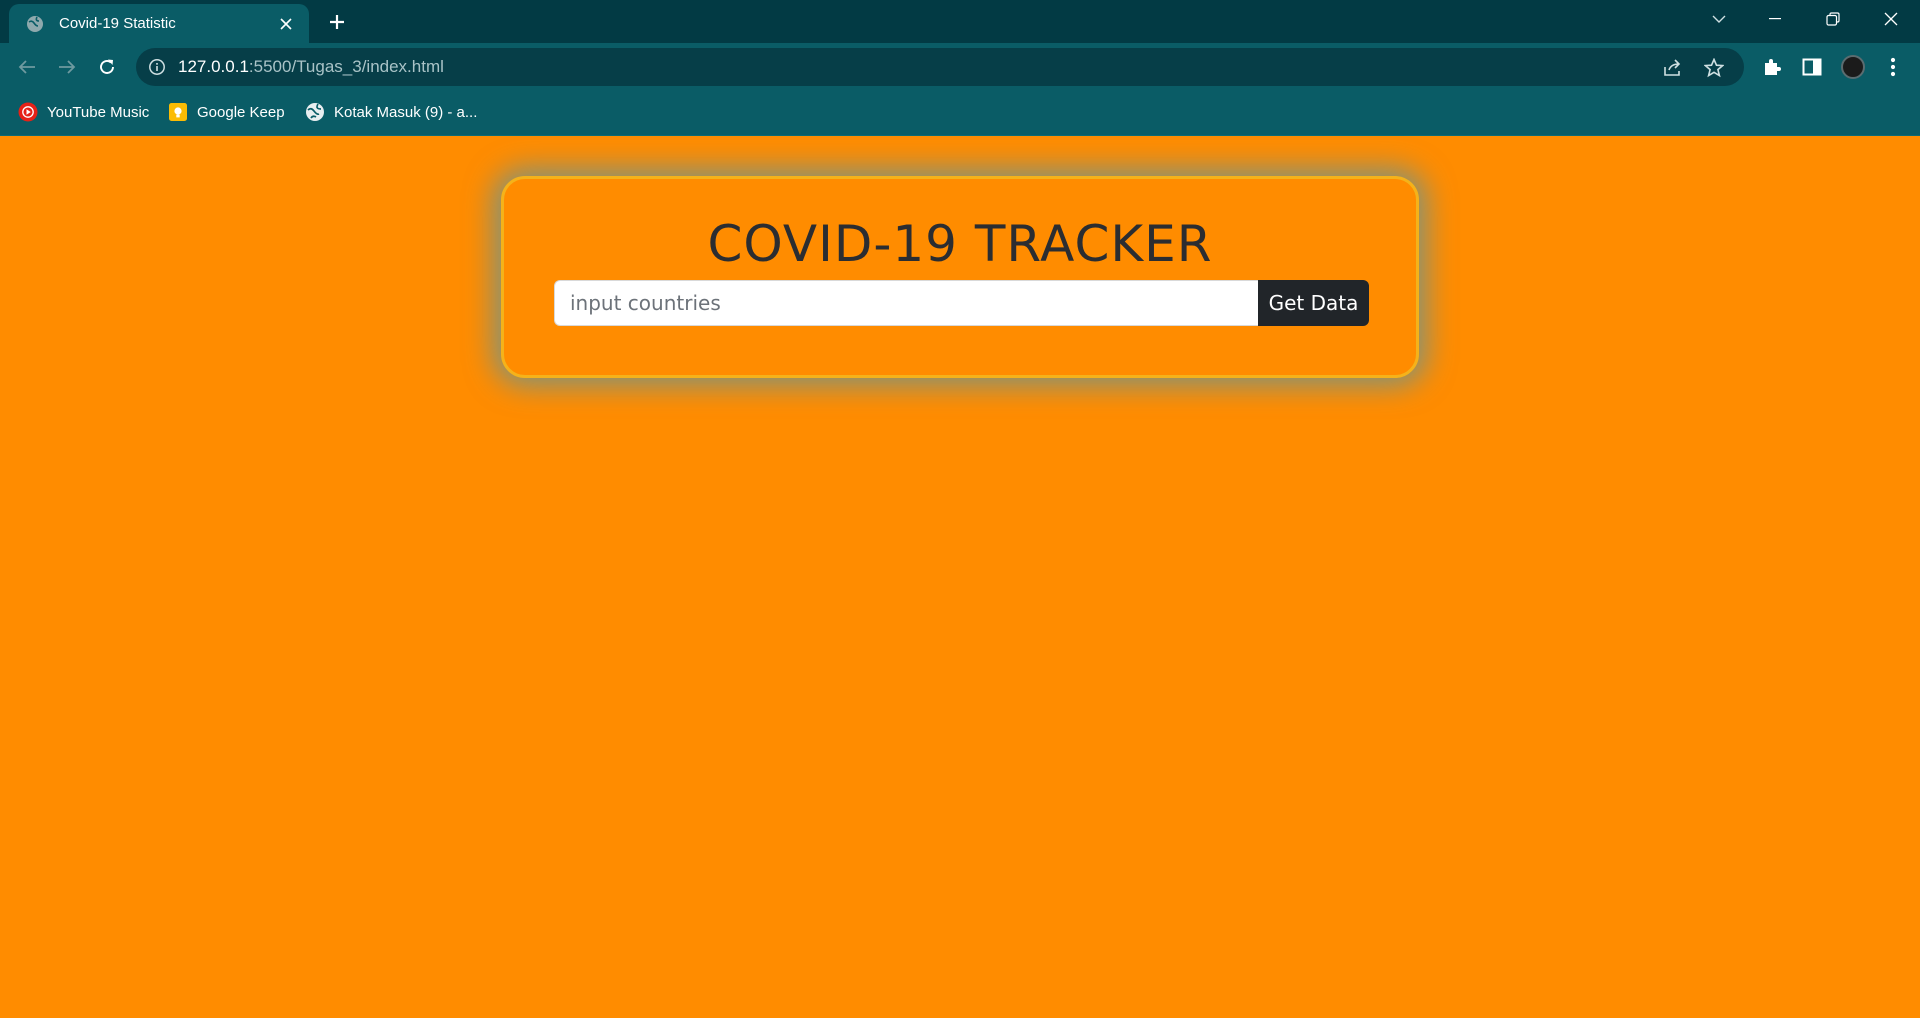 This screenshot has height=1018, width=1920. I want to click on bookmark-youtube-music: YouTube Music, so click(83, 112).